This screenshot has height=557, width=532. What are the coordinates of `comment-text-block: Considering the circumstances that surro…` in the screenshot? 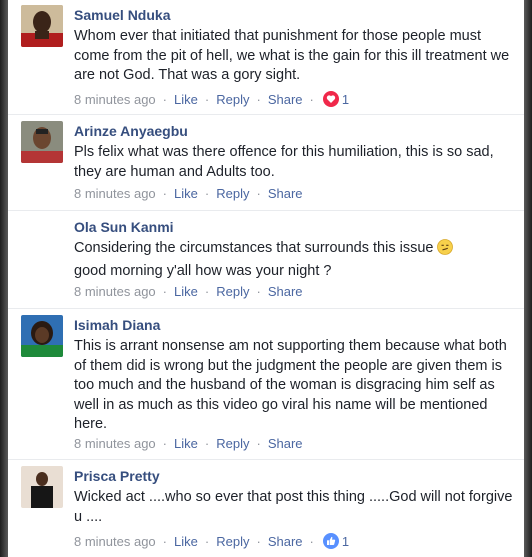 It's located at (294, 260).